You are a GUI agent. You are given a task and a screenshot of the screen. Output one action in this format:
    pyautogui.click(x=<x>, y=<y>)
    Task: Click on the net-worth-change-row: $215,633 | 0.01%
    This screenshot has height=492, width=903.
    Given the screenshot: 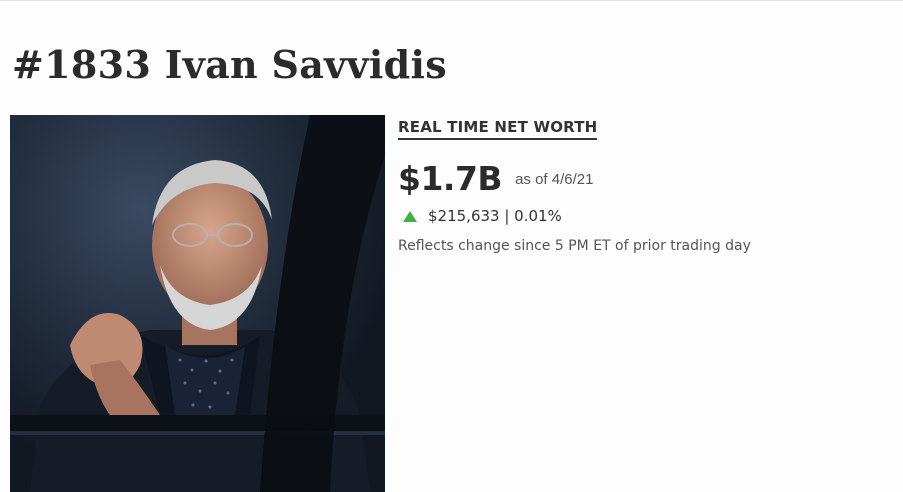 What is the action you would take?
    pyautogui.click(x=638, y=216)
    